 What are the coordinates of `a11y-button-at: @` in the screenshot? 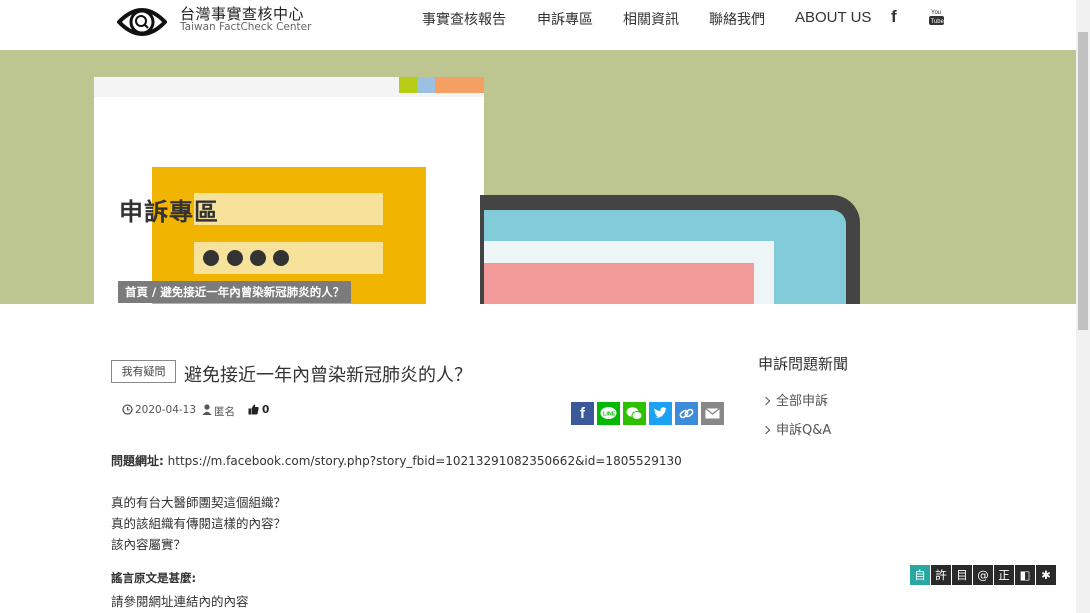 It's located at (983, 575).